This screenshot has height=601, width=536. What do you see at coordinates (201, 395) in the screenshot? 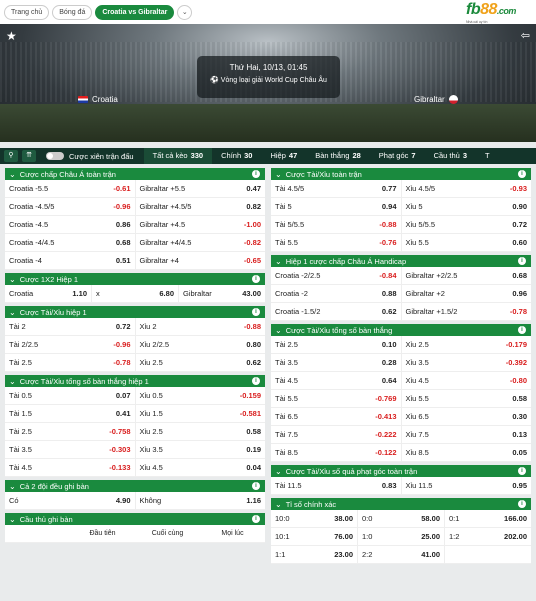
I see `odds-cell: Xỉu 0.5 -0.159` at bounding box center [201, 395].